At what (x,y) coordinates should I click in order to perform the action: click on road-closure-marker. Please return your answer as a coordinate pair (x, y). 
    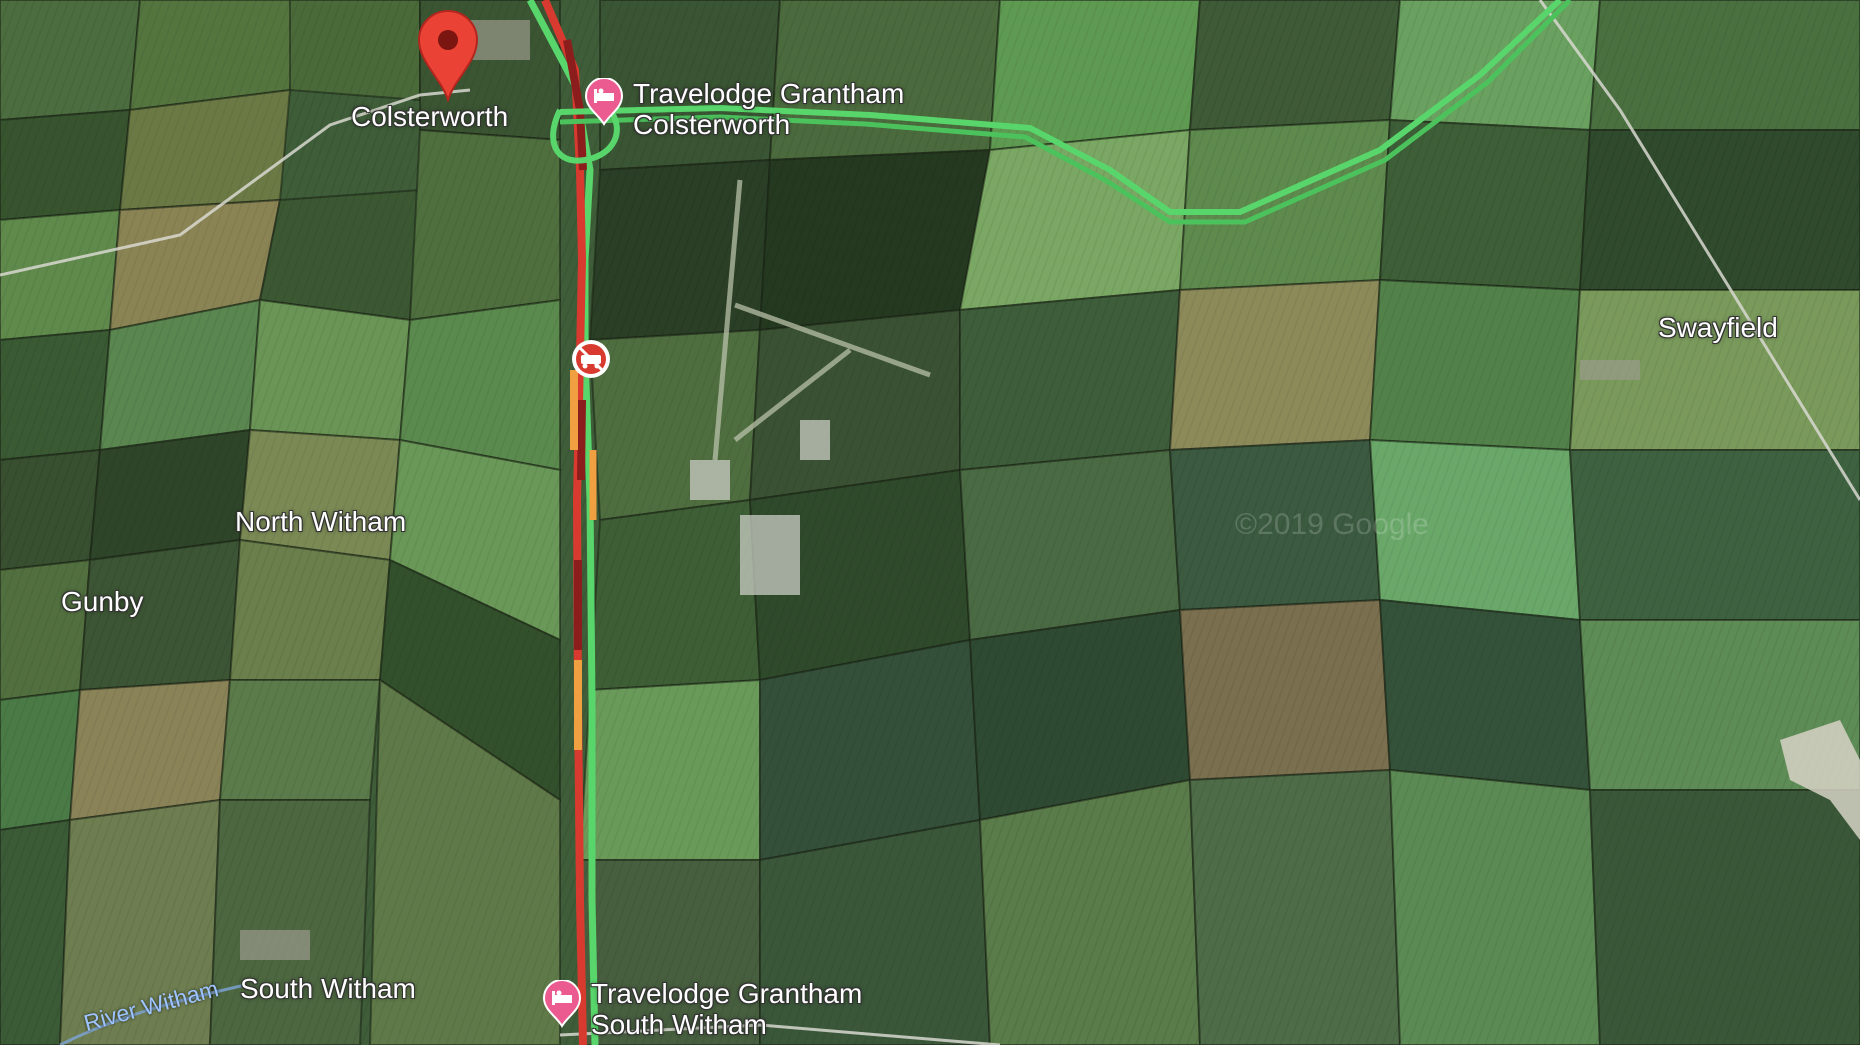
    Looking at the image, I should click on (591, 361).